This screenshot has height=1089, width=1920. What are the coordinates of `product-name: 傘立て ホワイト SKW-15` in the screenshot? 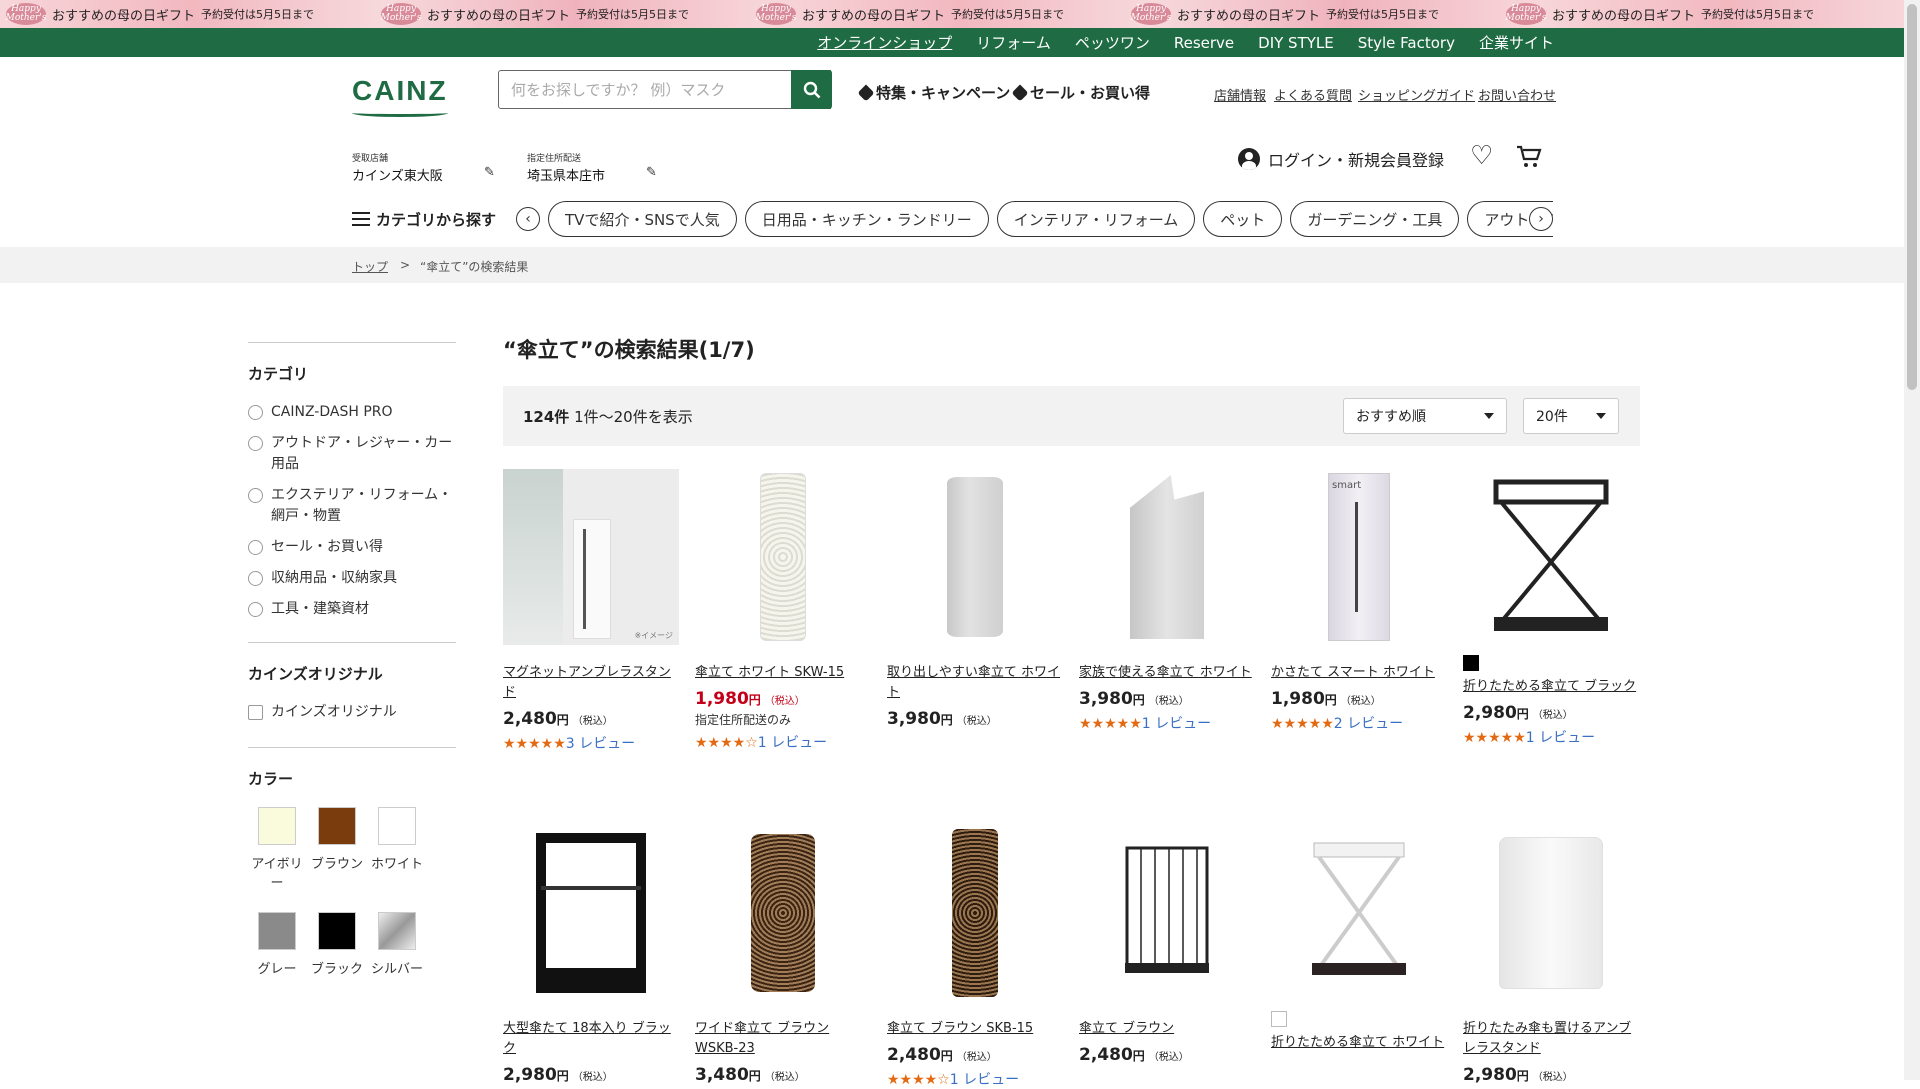 It's located at (783, 673).